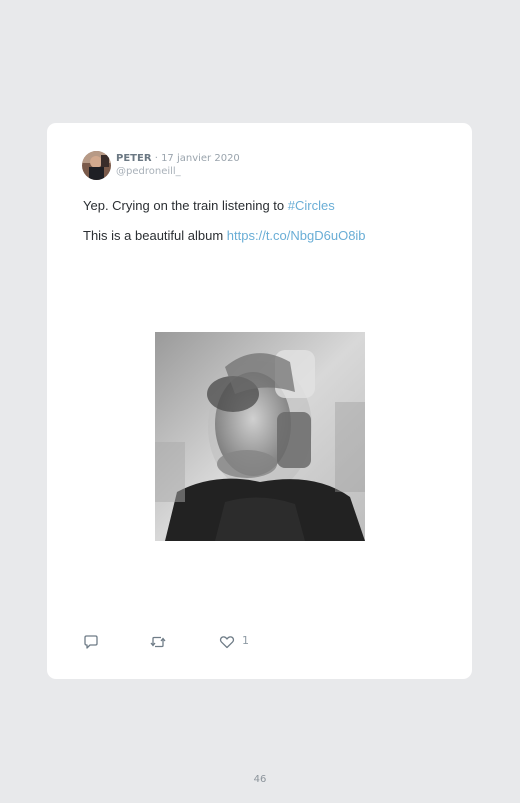 This screenshot has height=803, width=520. I want to click on tweet-actions: 1, so click(183, 642).